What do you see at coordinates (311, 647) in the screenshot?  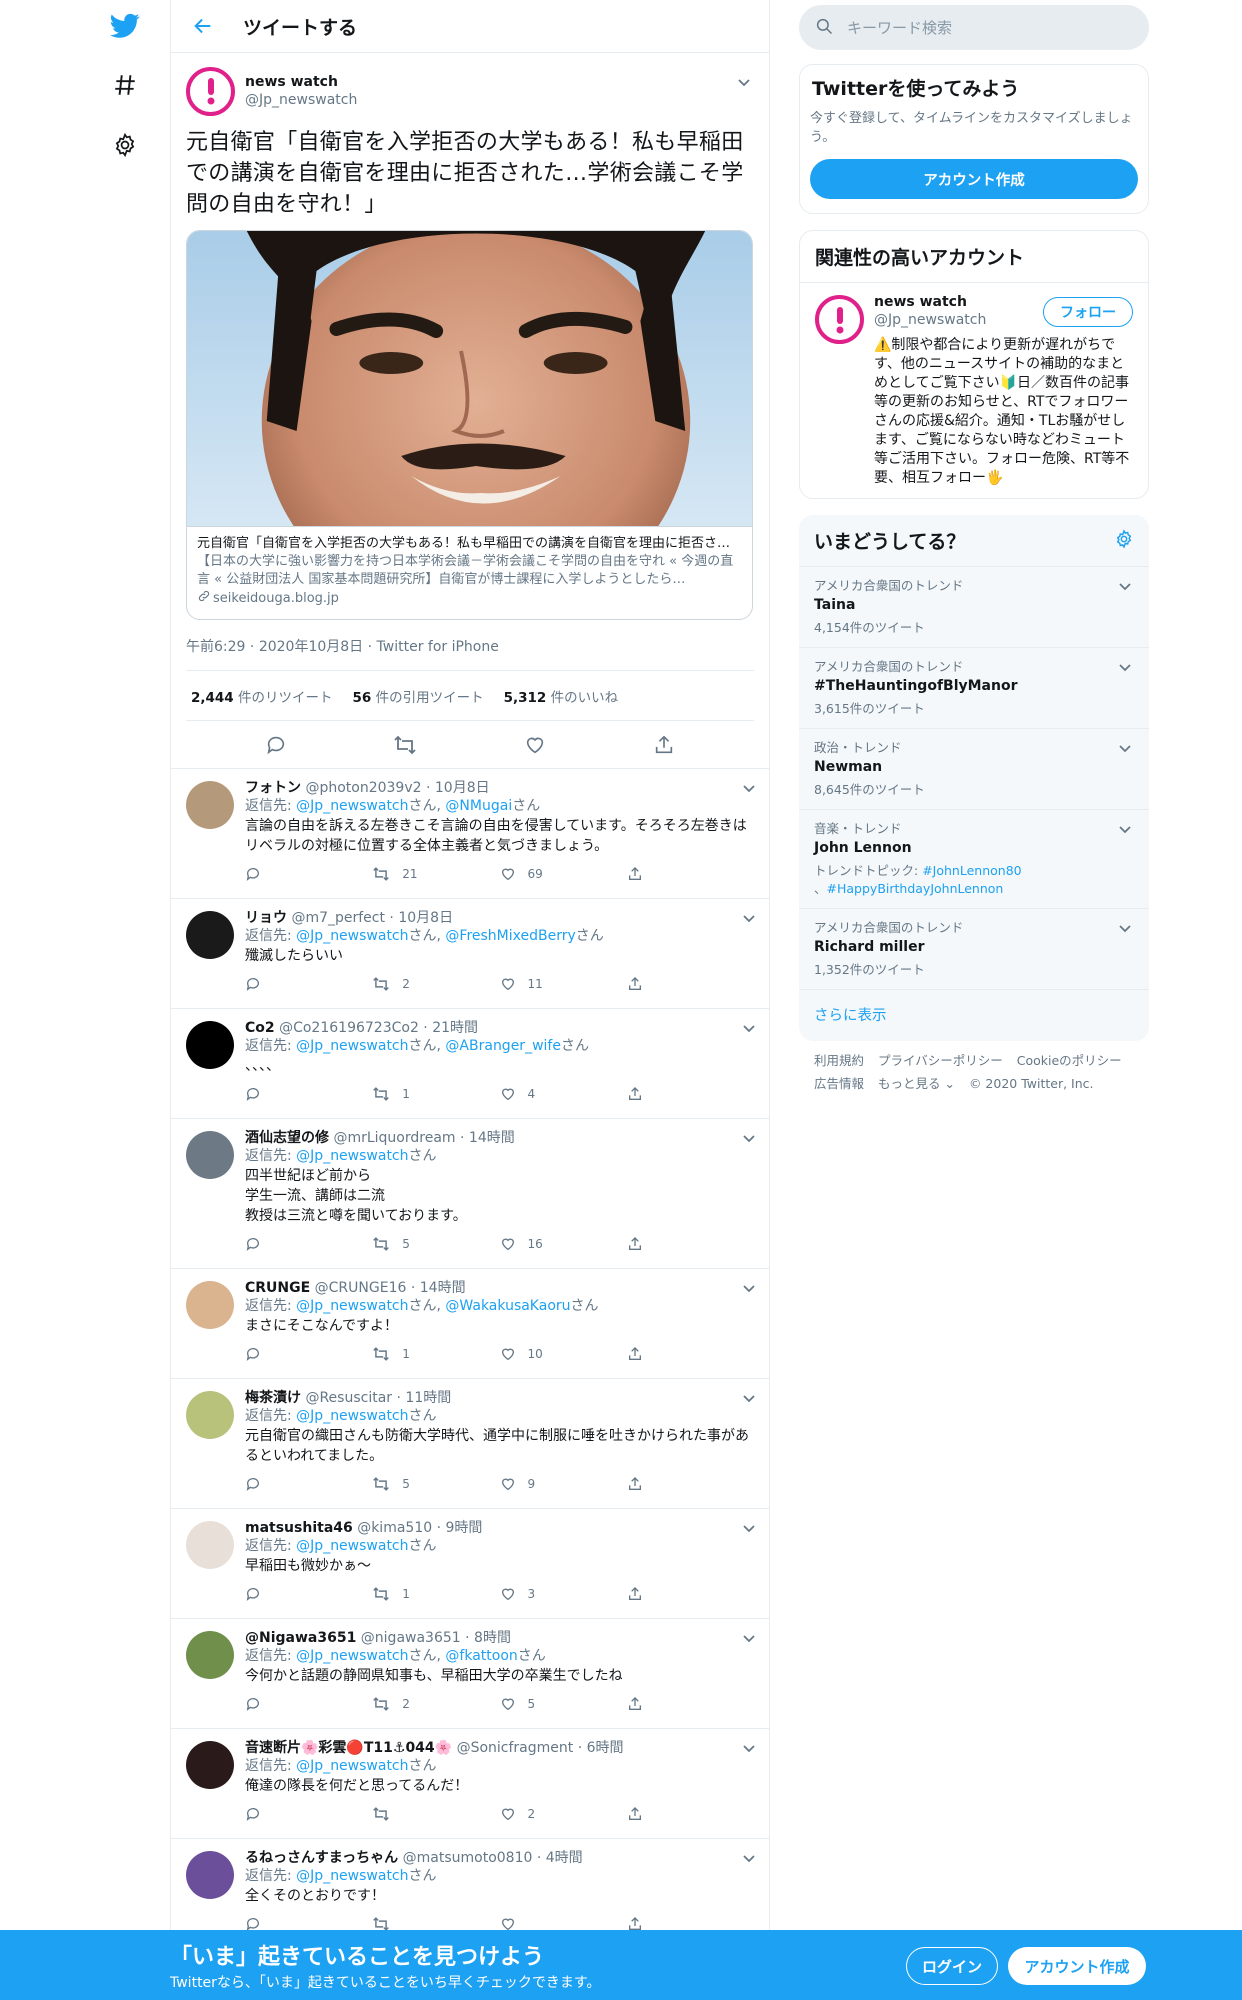 I see `tweet-date: 2020年10月8日` at bounding box center [311, 647].